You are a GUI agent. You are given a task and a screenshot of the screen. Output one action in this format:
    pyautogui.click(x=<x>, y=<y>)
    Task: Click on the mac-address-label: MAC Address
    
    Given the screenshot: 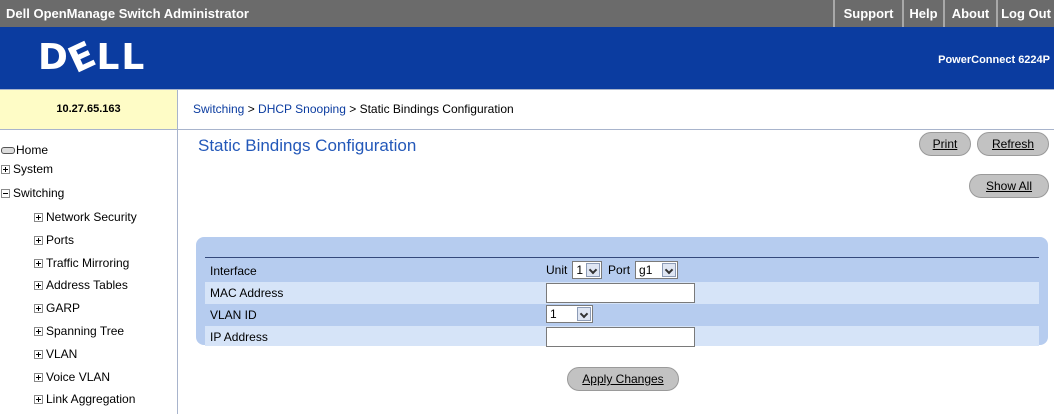 What is the action you would take?
    pyautogui.click(x=247, y=293)
    